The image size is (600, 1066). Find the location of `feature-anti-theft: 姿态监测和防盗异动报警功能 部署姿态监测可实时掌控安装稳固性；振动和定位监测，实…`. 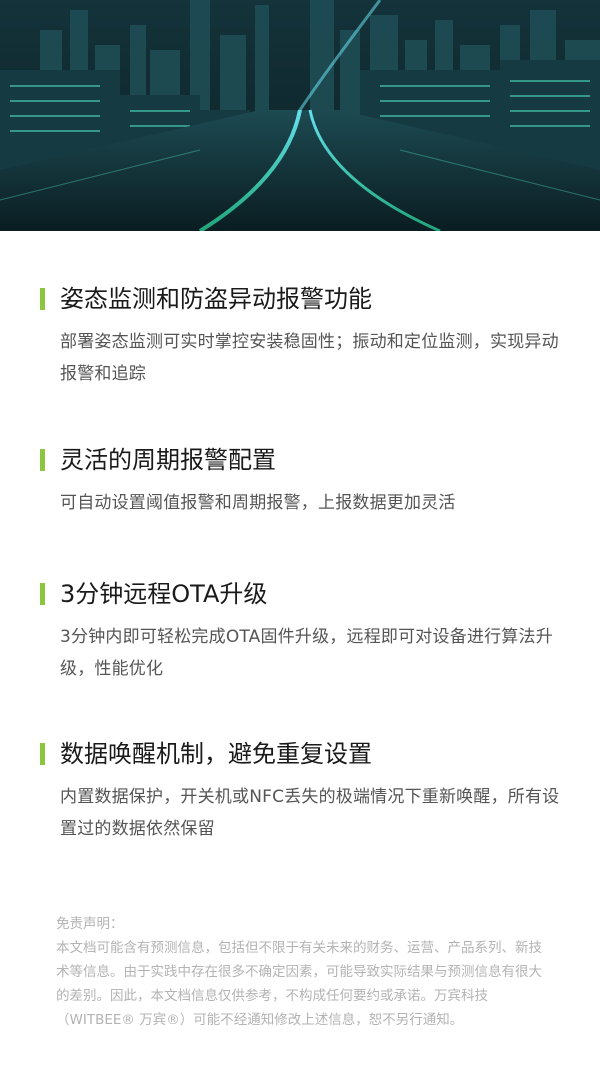

feature-anti-theft: 姿态监测和防盗异动报警功能 部署姿态监测可实时掌控安装稳固性；振动和定位监测，实… is located at coordinates (300, 336).